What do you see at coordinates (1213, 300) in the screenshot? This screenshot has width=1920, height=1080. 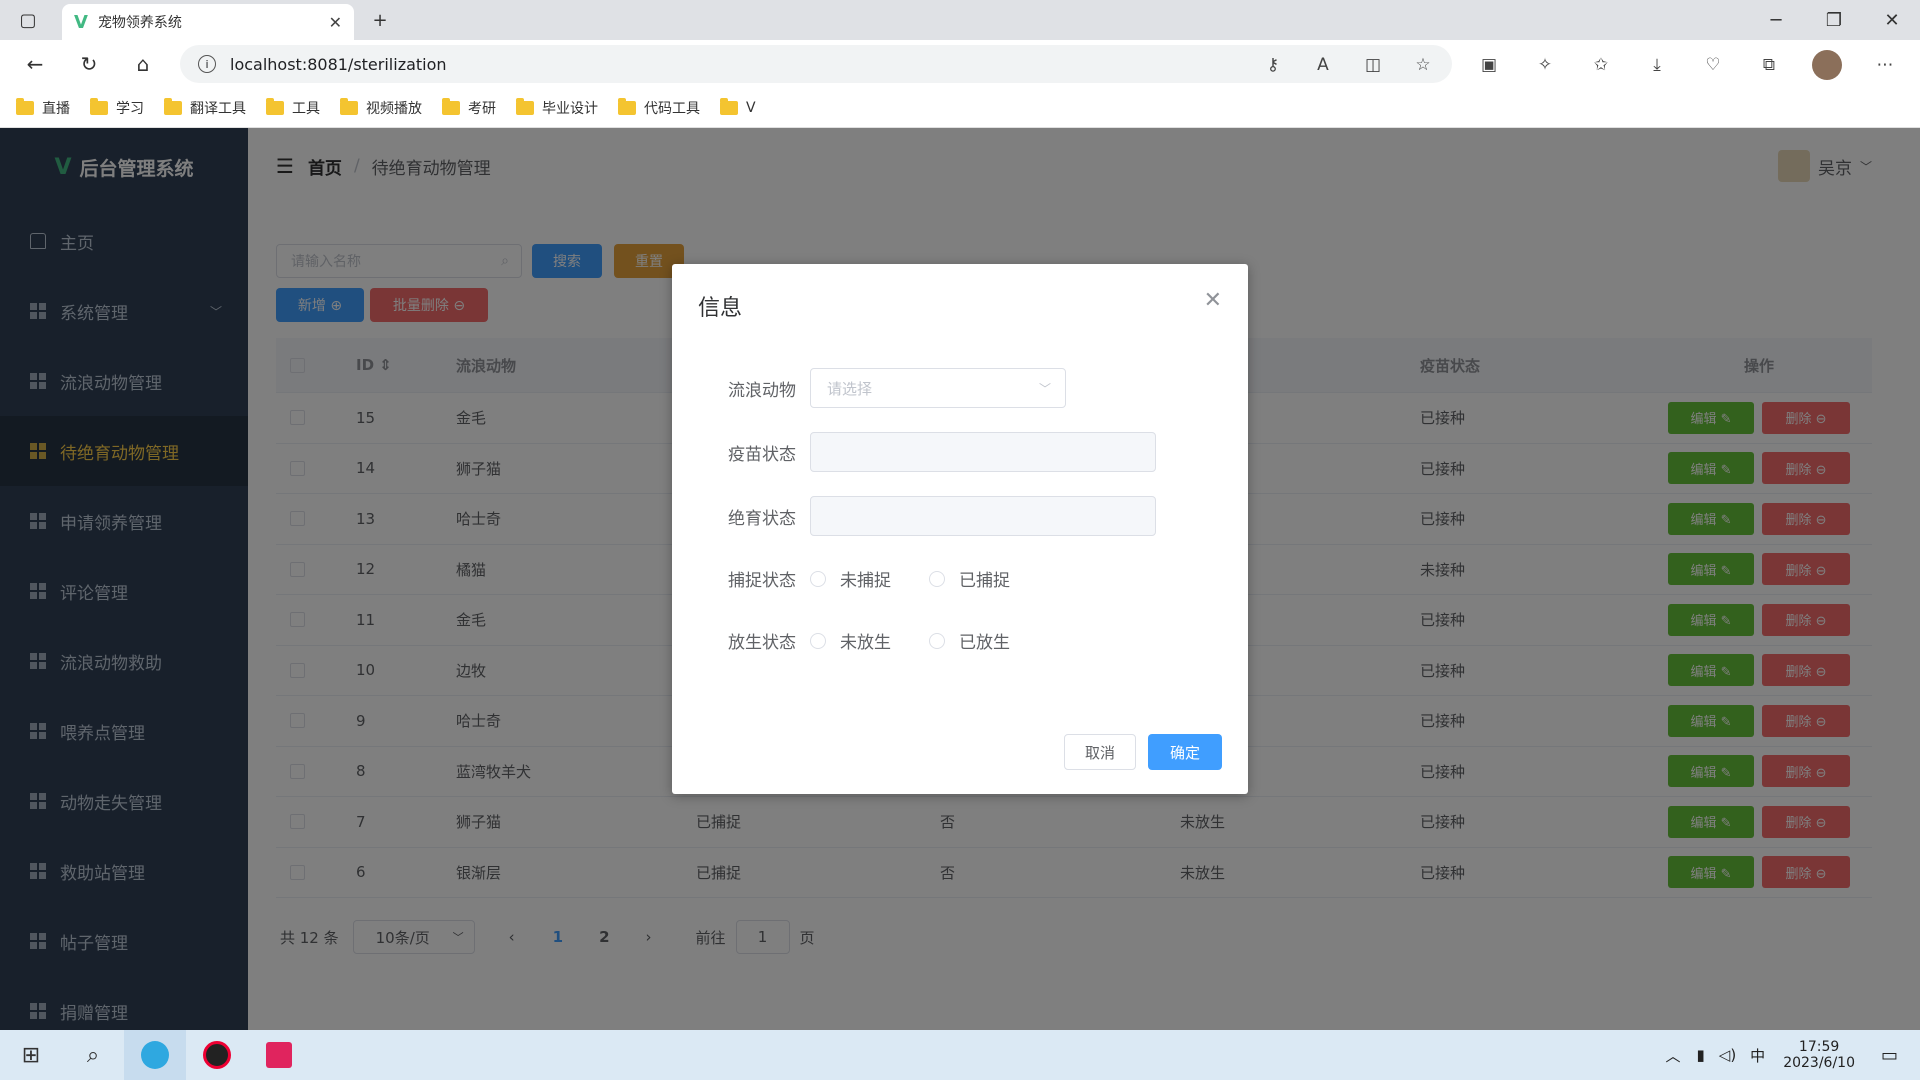 I see `close-icon: ✕` at bounding box center [1213, 300].